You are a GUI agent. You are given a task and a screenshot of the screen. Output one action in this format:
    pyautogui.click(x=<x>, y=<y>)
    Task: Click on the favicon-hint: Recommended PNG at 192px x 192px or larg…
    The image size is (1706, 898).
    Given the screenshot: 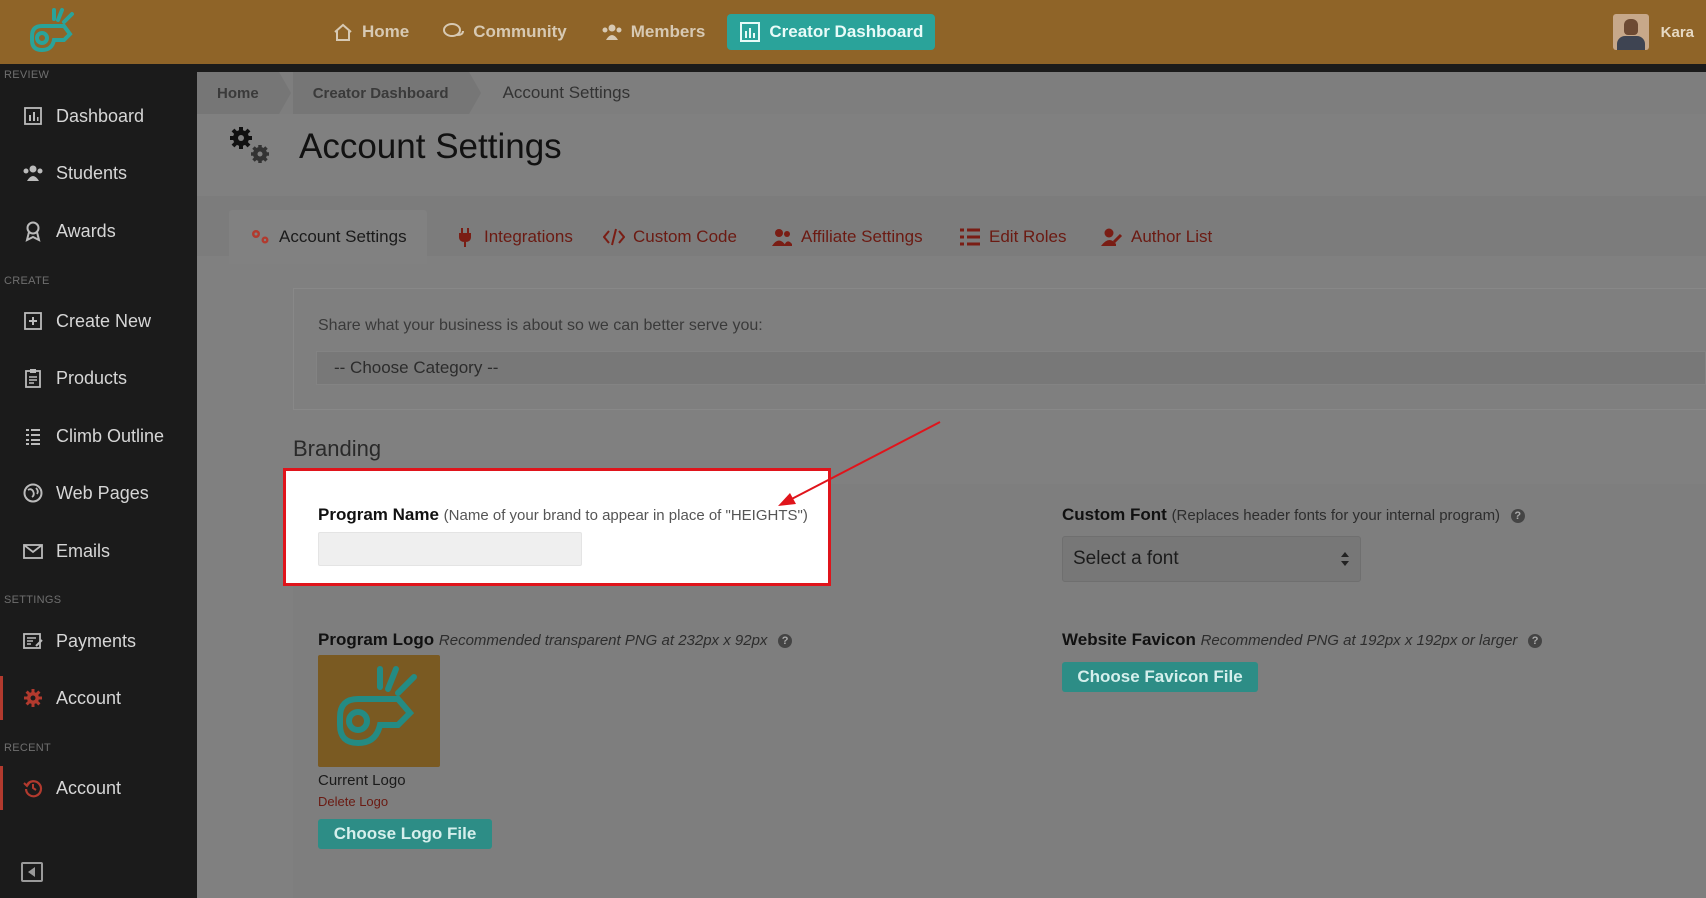 What is the action you would take?
    pyautogui.click(x=1359, y=640)
    